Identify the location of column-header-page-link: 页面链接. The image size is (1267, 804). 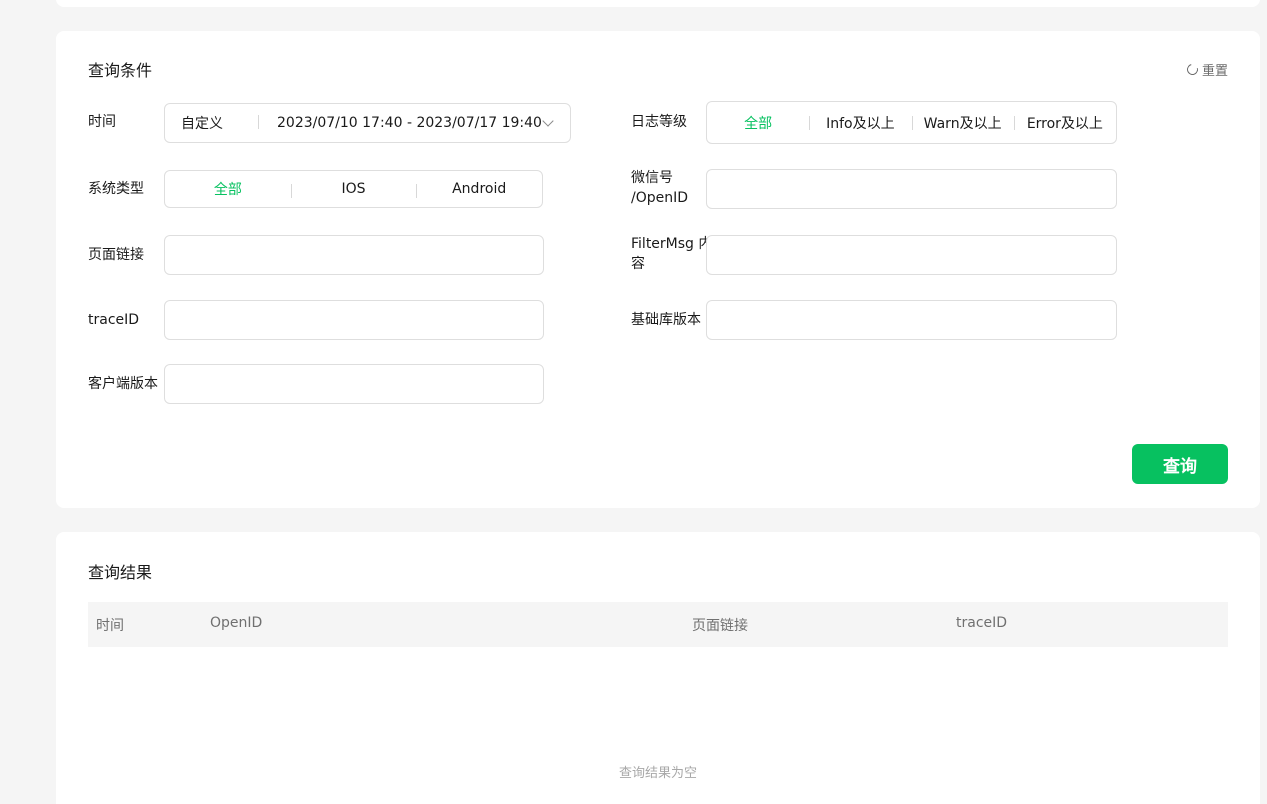
(720, 626).